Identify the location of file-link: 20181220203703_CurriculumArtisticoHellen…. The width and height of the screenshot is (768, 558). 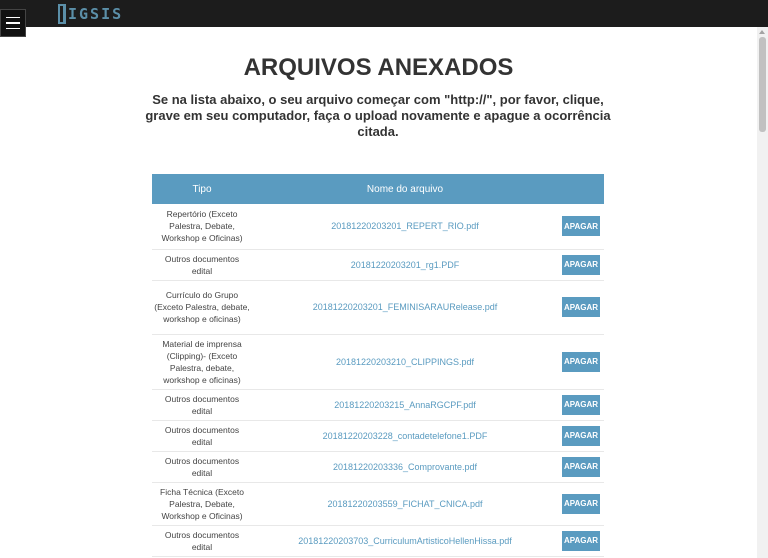
(405, 541).